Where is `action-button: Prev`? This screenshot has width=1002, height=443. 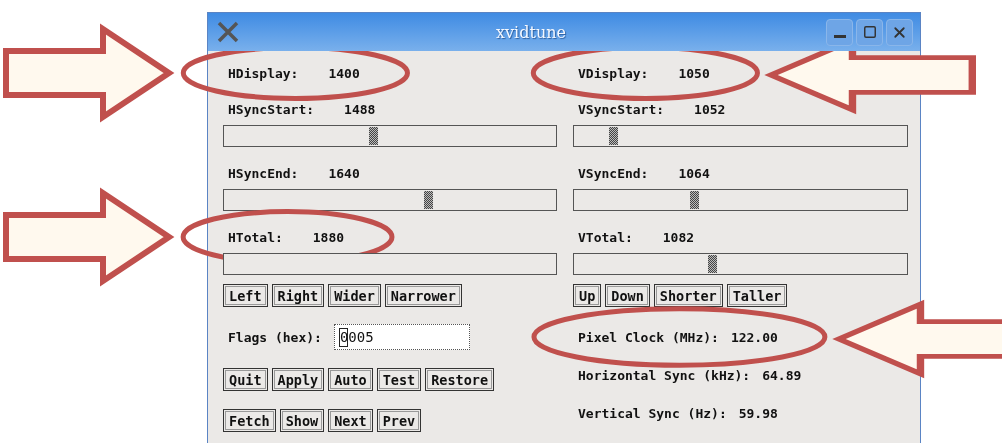 action-button: Prev is located at coordinates (399, 420).